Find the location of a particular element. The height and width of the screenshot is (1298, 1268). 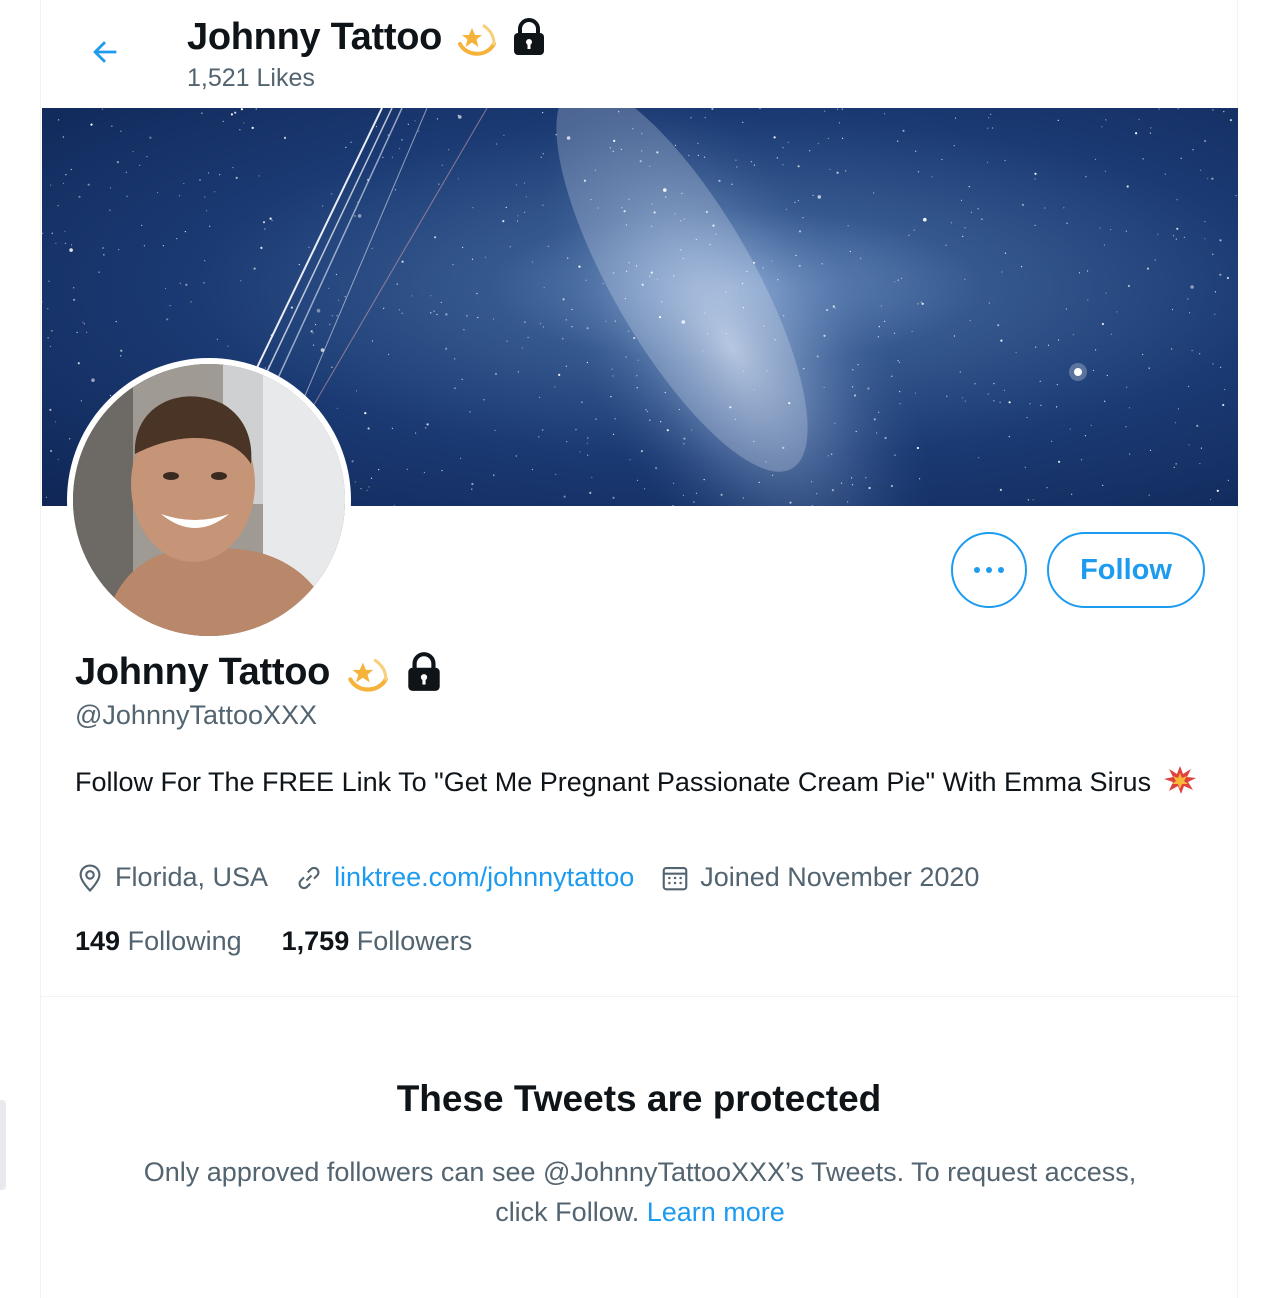

header-title: Johnny Tattoo is located at coordinates (368, 37).